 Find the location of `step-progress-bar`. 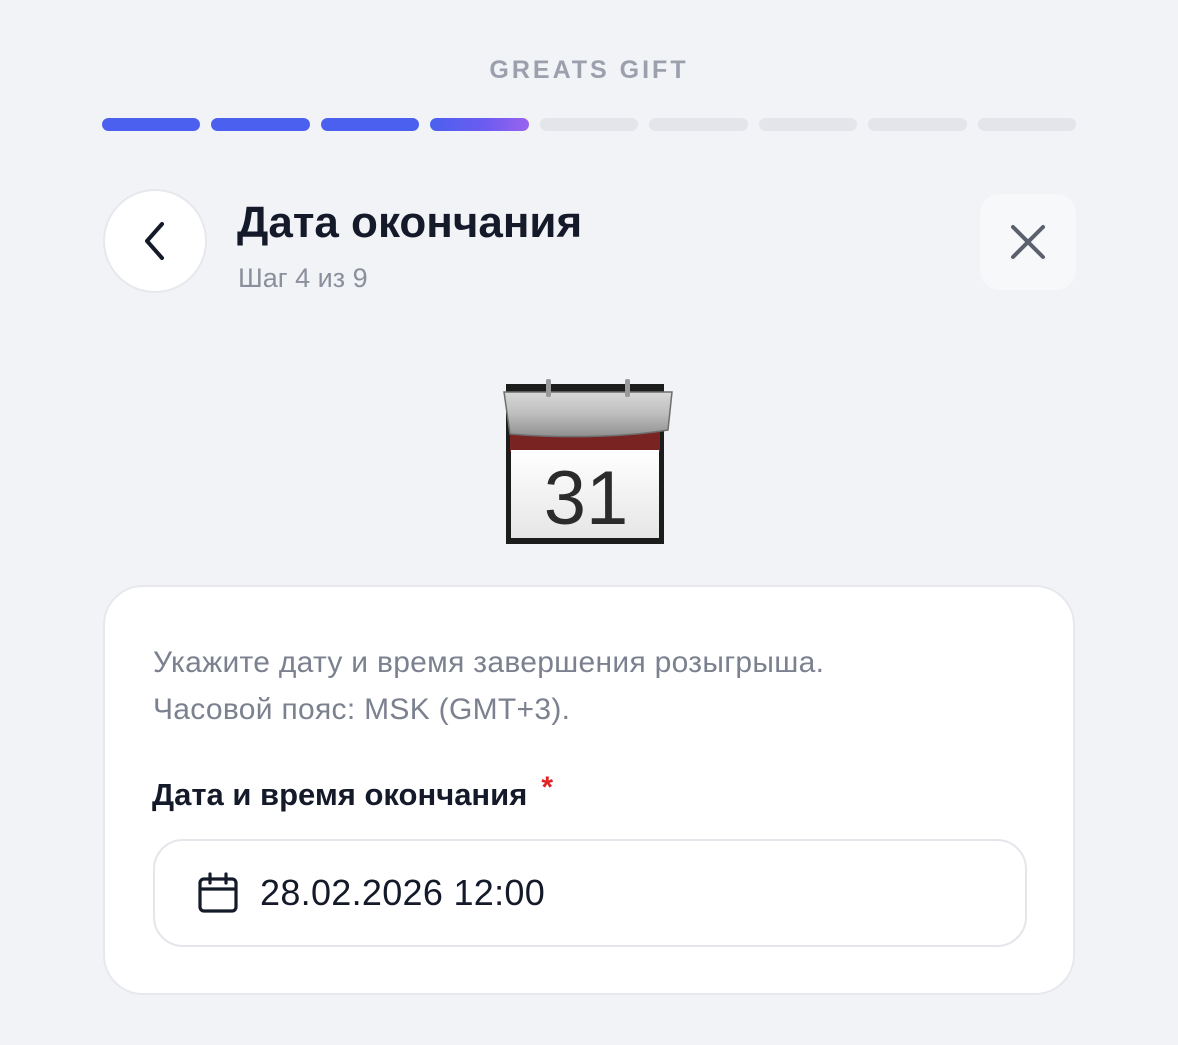

step-progress-bar is located at coordinates (589, 124).